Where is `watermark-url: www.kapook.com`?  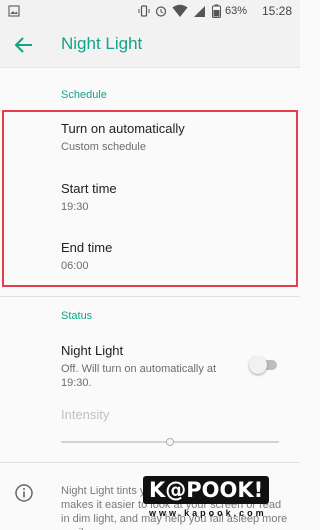 watermark-url: www.kapook.com is located at coordinates (208, 513).